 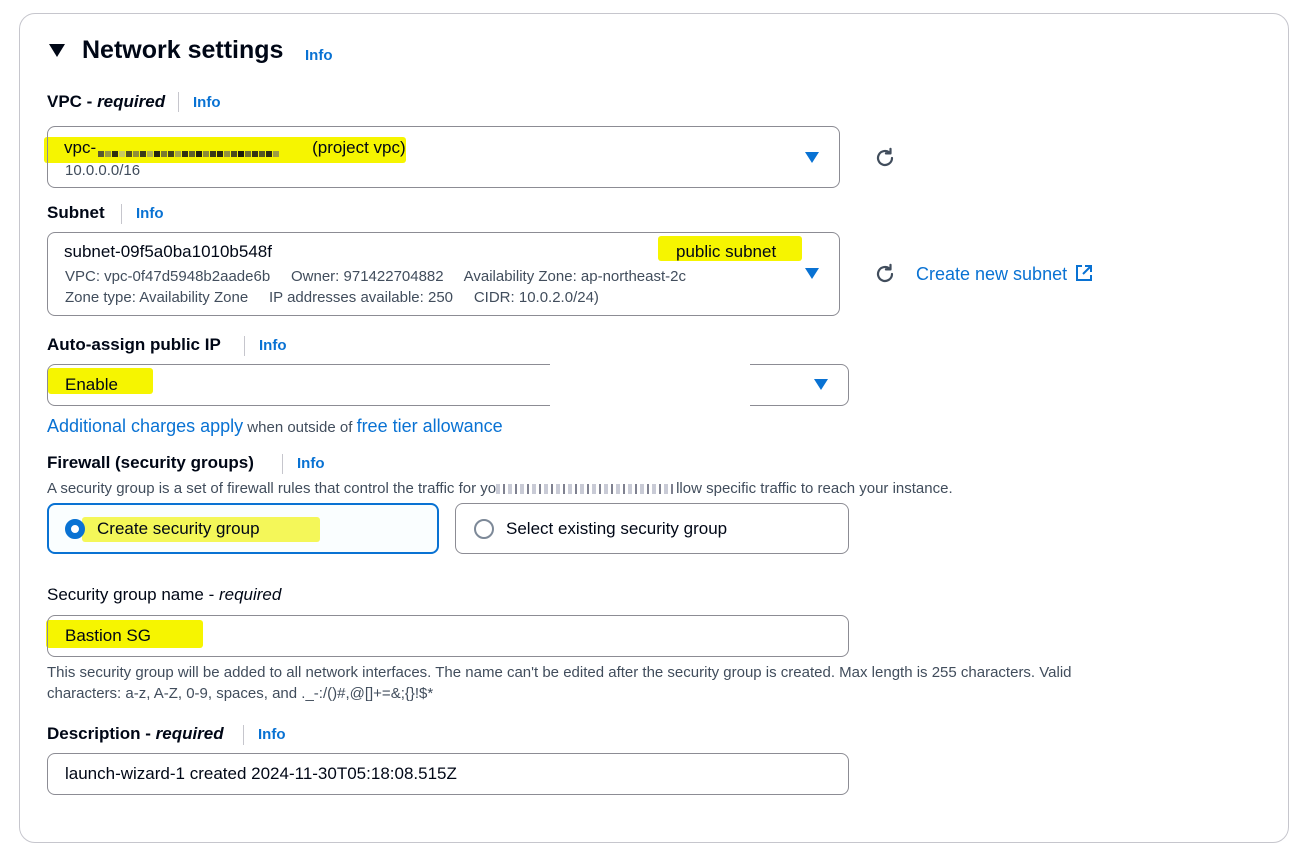 I want to click on create-new-subnet-link: Create new subnet, so click(x=1005, y=274).